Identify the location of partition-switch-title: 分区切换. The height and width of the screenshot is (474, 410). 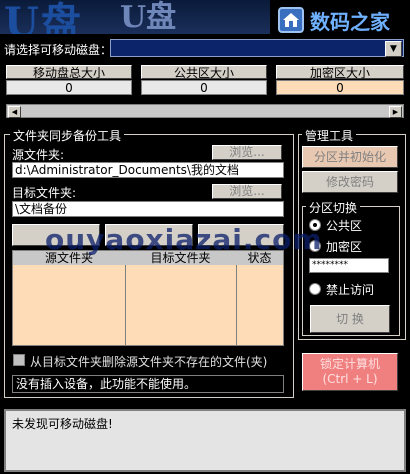
(333, 207).